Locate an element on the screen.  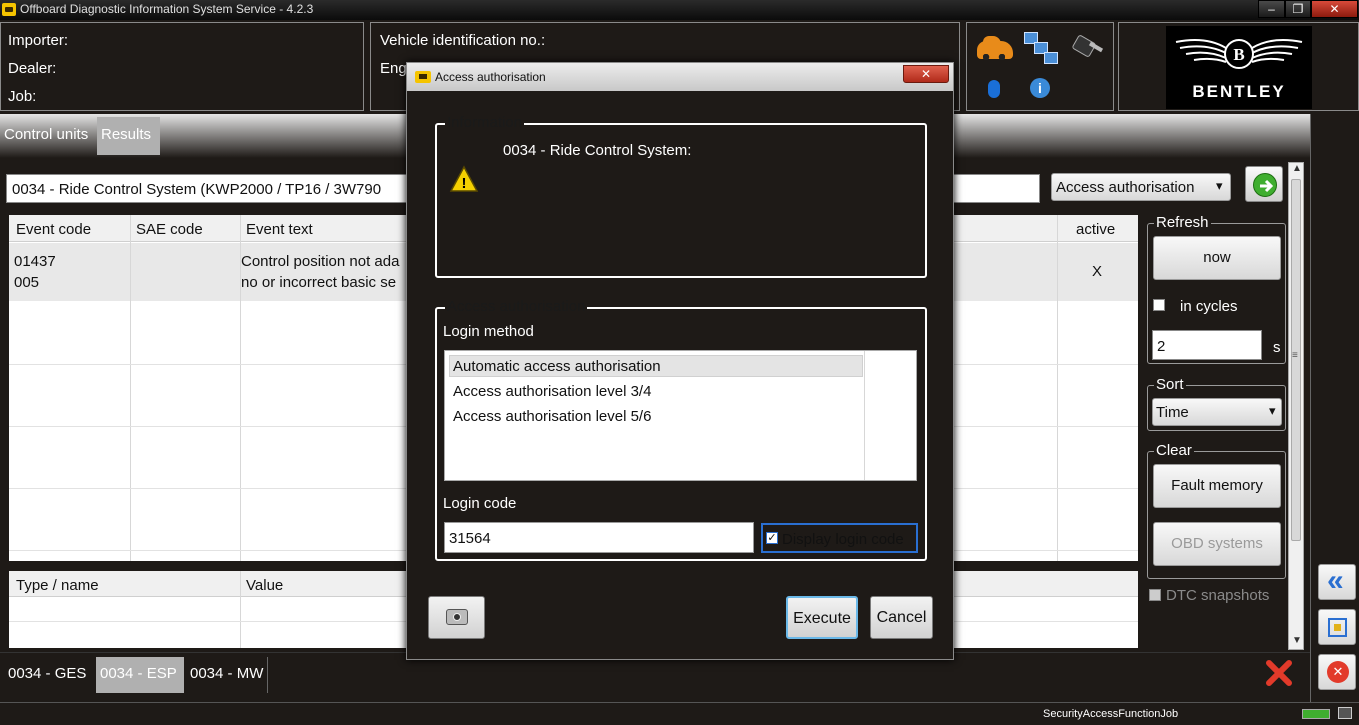
go-arrow-icon is located at coordinates (1265, 185).